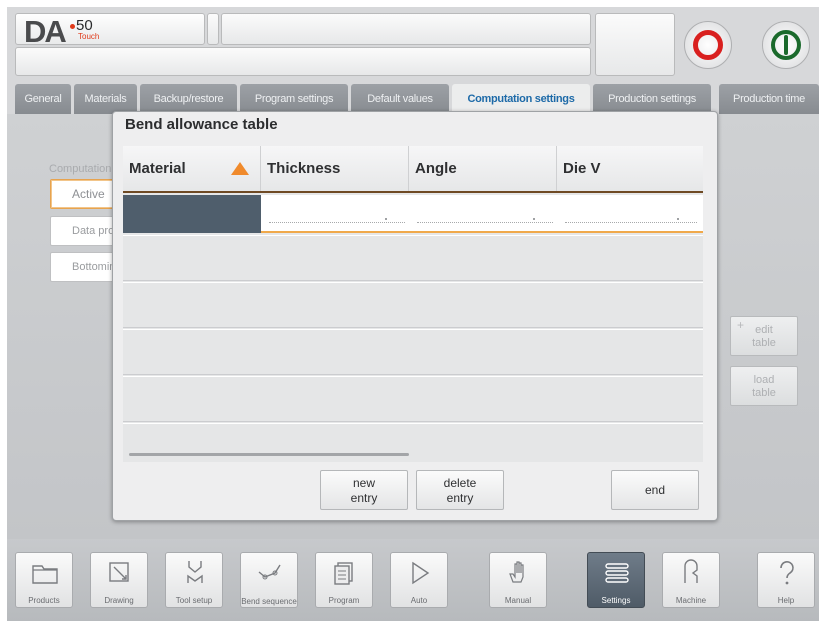 This screenshot has height=621, width=819. Describe the element at coordinates (45, 31) in the screenshot. I see `logo-text: DA` at that location.